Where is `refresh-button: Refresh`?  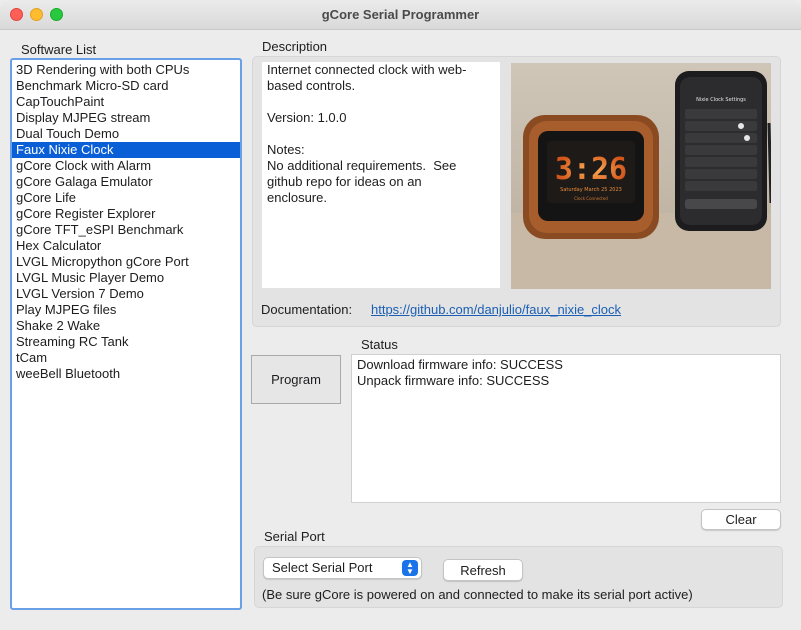
refresh-button: Refresh is located at coordinates (483, 570).